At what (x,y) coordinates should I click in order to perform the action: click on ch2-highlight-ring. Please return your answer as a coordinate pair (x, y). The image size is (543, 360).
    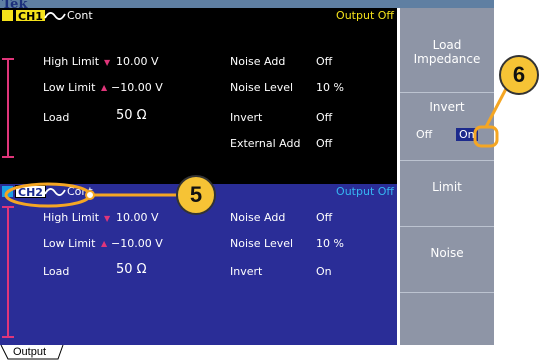
    Looking at the image, I should click on (48, 195).